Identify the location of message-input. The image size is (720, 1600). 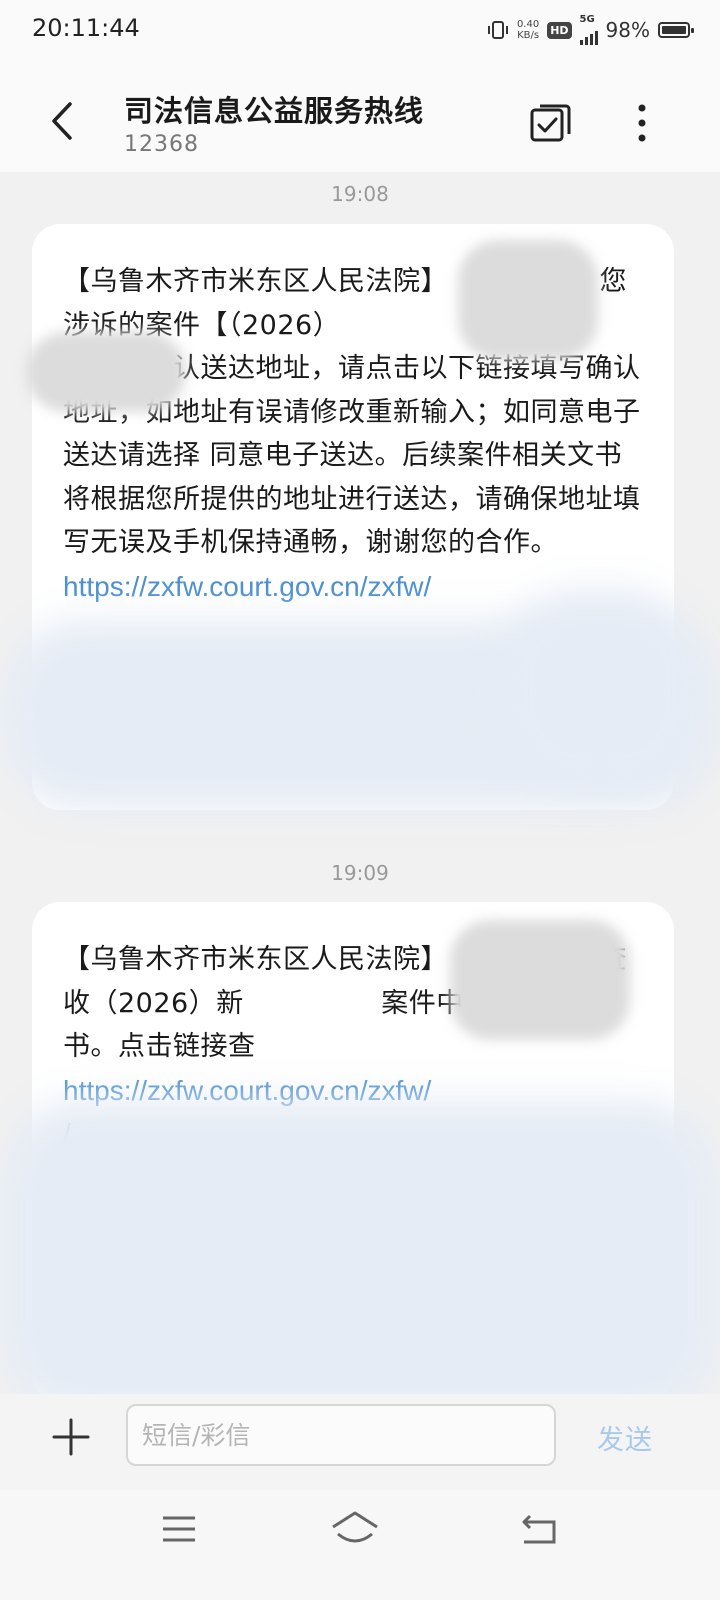
(341, 1435).